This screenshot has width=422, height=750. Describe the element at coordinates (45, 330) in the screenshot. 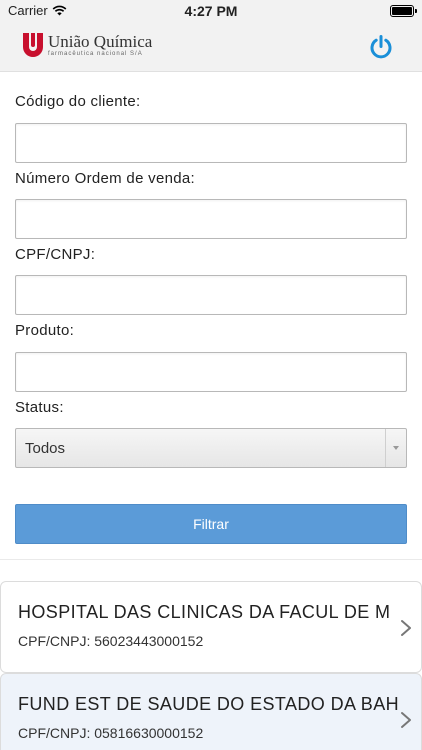

I see `product-label: Produto:` at that location.